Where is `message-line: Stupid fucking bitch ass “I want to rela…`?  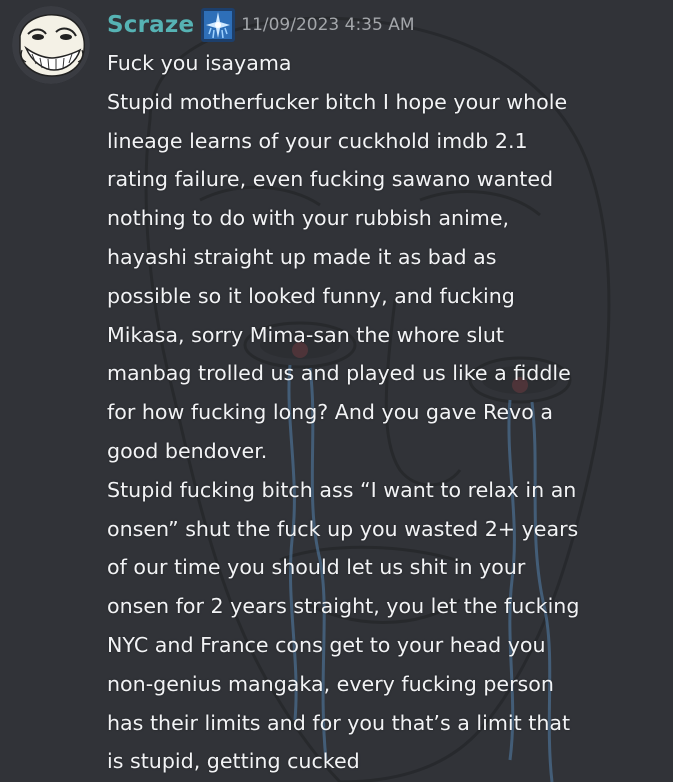
message-line: Stupid fucking bitch ass “I want to rela… is located at coordinates (342, 489).